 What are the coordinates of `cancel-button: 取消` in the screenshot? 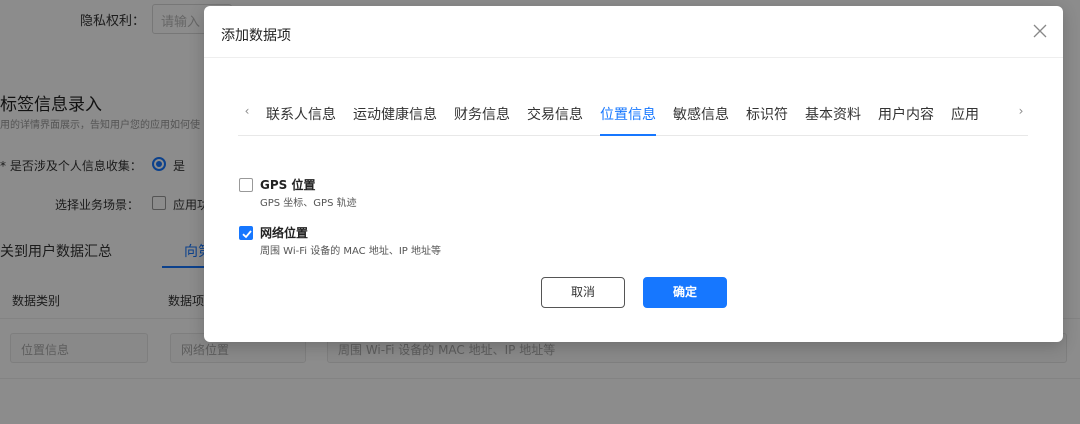 It's located at (583, 292).